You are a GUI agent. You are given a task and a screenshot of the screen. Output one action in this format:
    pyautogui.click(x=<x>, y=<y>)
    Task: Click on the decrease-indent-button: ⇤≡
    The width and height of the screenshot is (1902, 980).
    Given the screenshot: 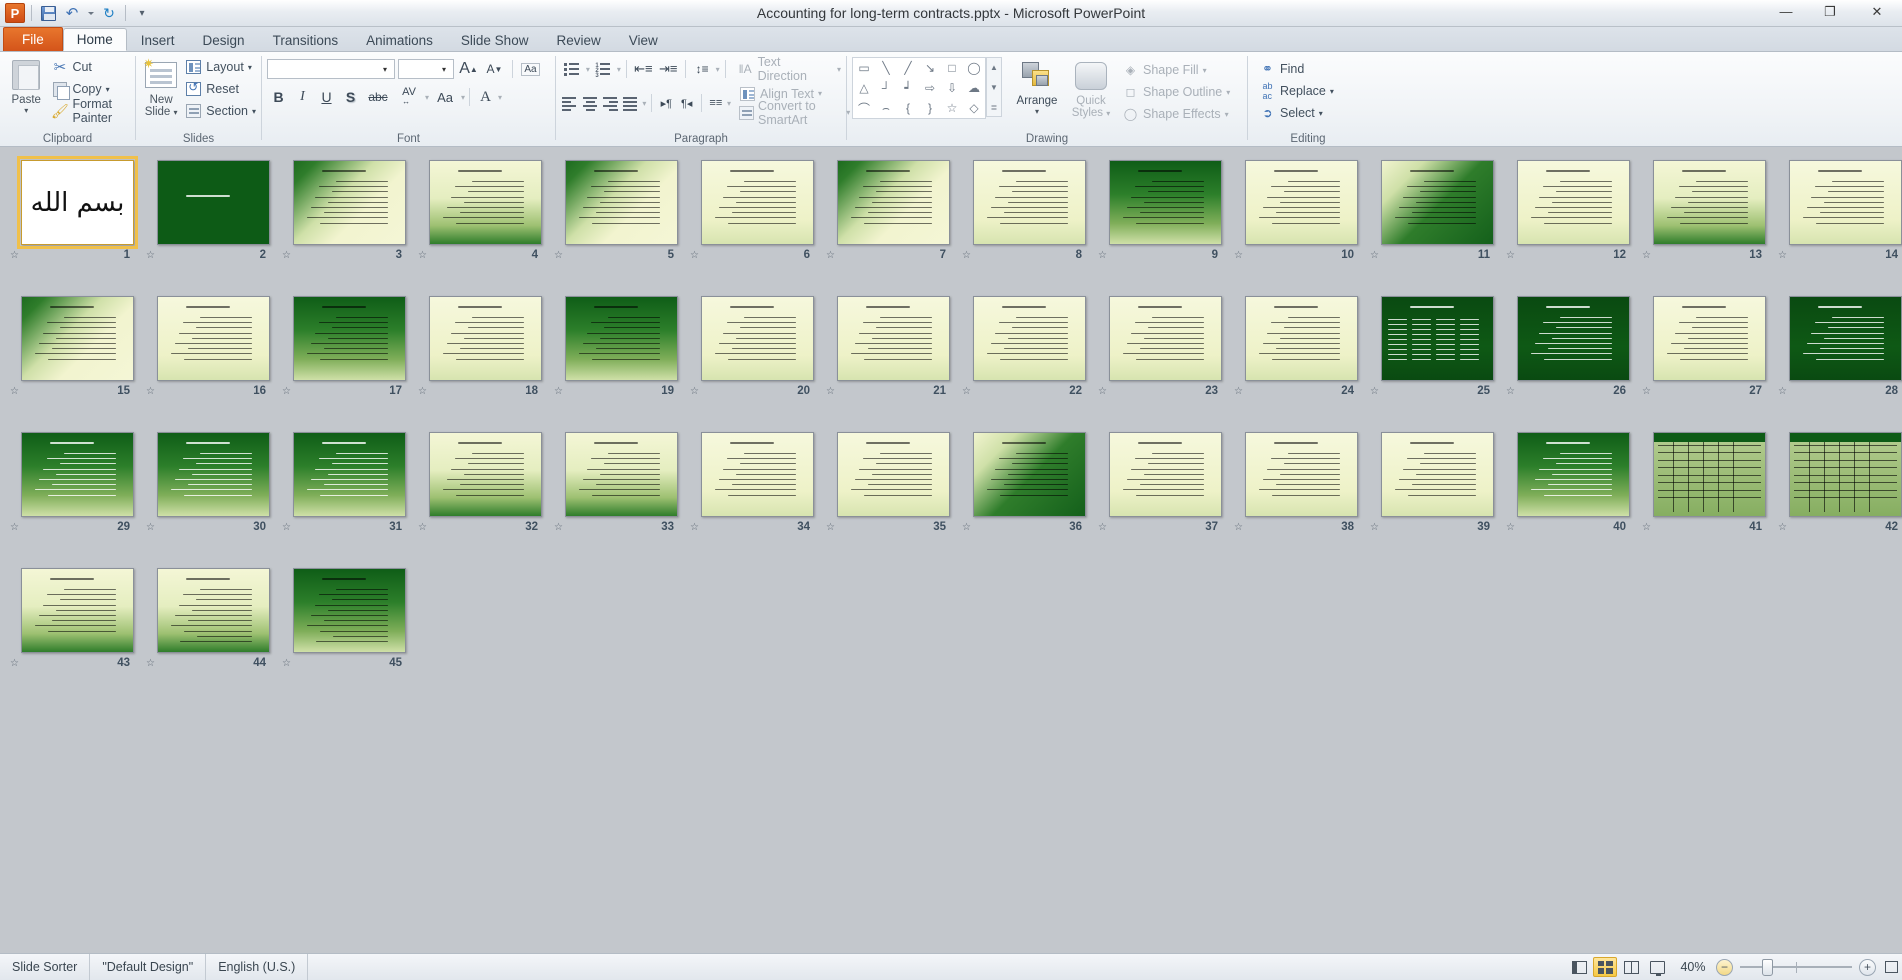 What is the action you would take?
    pyautogui.click(x=643, y=69)
    